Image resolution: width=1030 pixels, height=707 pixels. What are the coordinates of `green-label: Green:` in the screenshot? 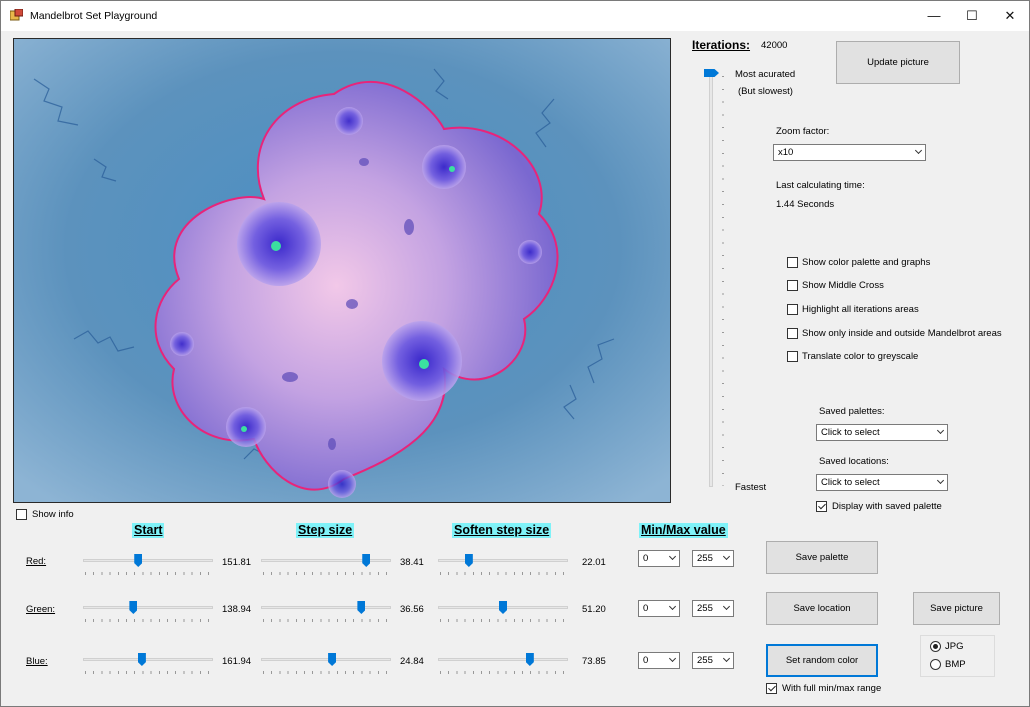 It's located at (41, 609).